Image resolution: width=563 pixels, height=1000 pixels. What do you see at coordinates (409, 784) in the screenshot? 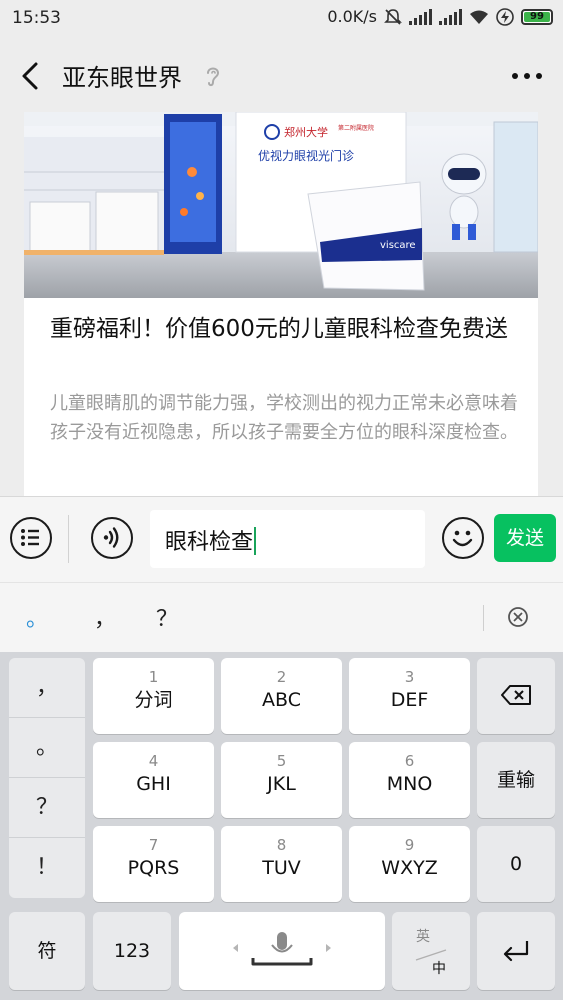
I see `key-6-label: MNO` at bounding box center [409, 784].